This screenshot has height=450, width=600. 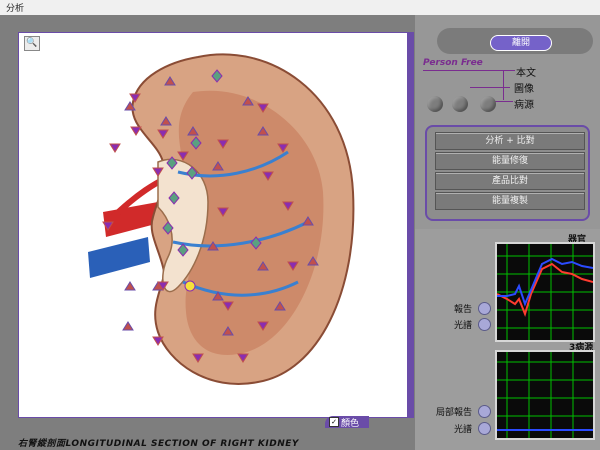 What do you see at coordinates (484, 411) in the screenshot?
I see `local-report-button` at bounding box center [484, 411].